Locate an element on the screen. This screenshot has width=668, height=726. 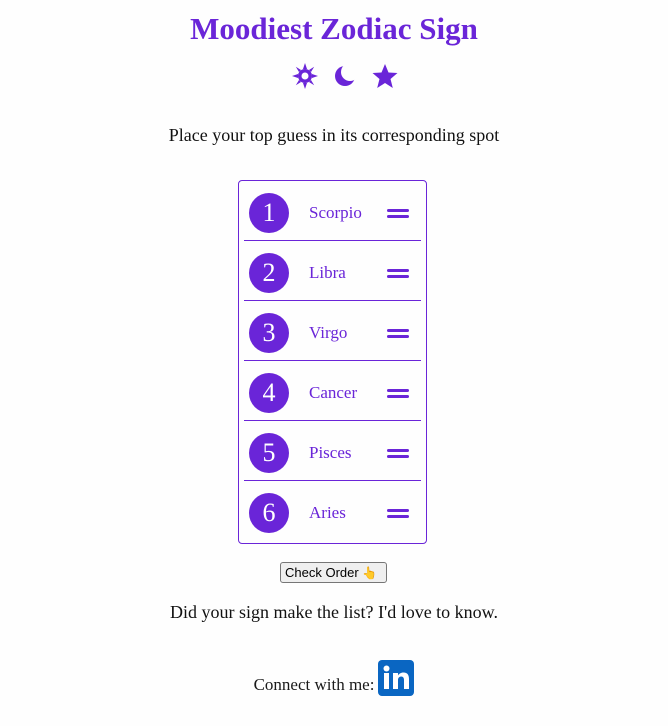
rank-number: 4 is located at coordinates (269, 393).